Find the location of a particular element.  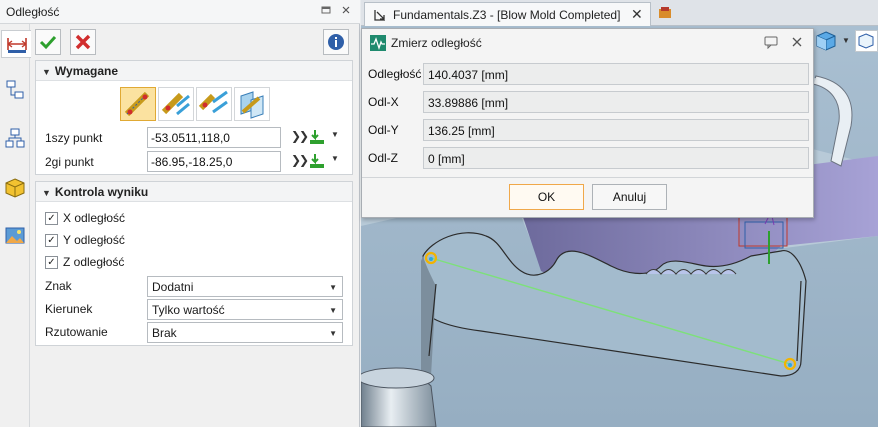

accept-button is located at coordinates (48, 42).